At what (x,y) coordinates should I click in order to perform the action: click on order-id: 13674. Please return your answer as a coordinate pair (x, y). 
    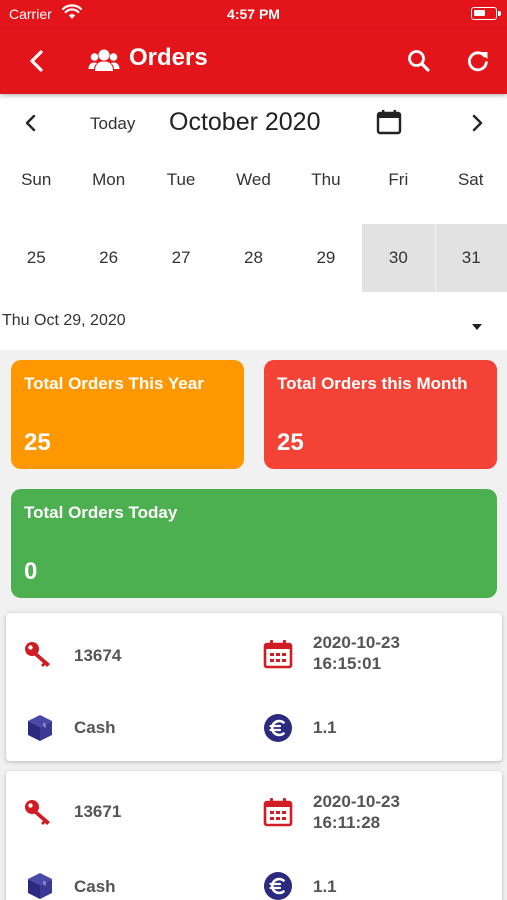
    Looking at the image, I should click on (98, 655).